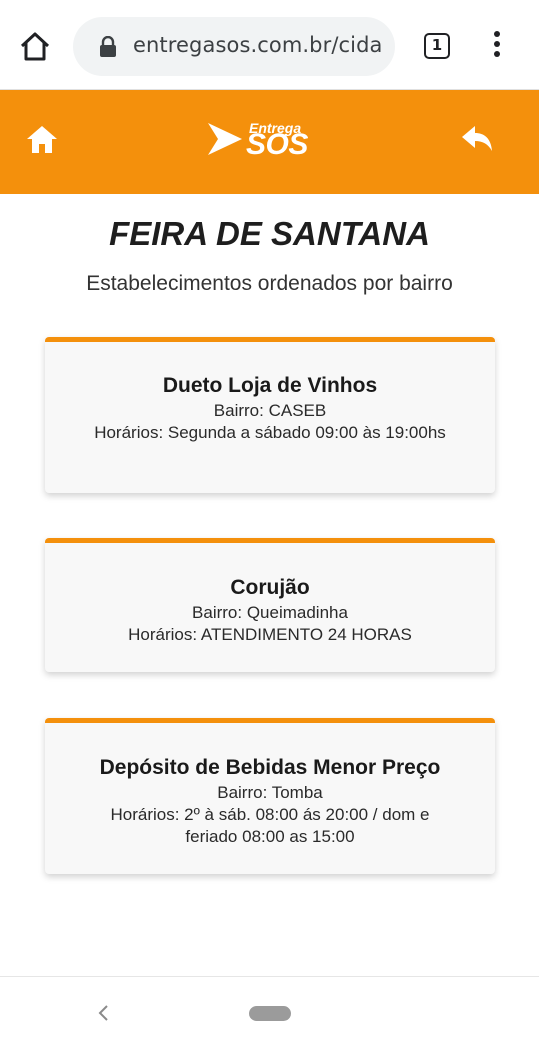  I want to click on store-name: Depósito de Bebidas Menor Preço, so click(270, 767).